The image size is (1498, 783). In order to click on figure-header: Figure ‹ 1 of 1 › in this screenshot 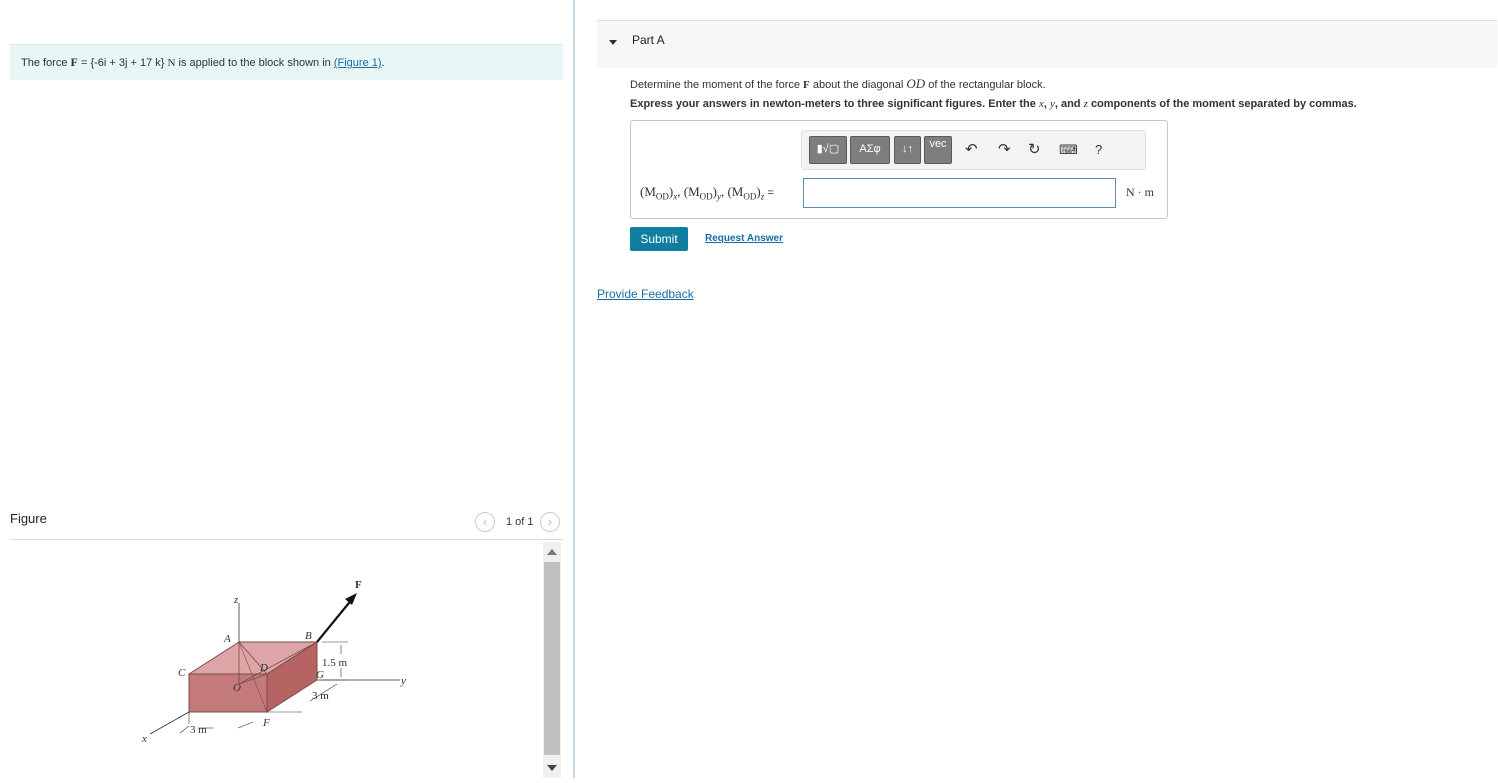, I will do `click(286, 523)`.